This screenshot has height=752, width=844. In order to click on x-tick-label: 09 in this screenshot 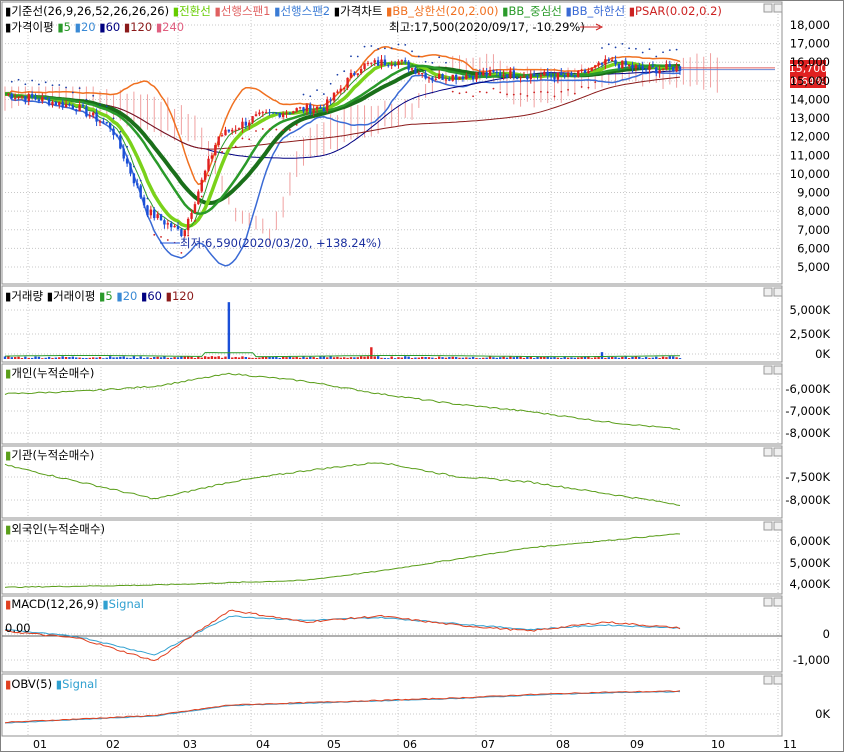, I will do `click(637, 744)`.